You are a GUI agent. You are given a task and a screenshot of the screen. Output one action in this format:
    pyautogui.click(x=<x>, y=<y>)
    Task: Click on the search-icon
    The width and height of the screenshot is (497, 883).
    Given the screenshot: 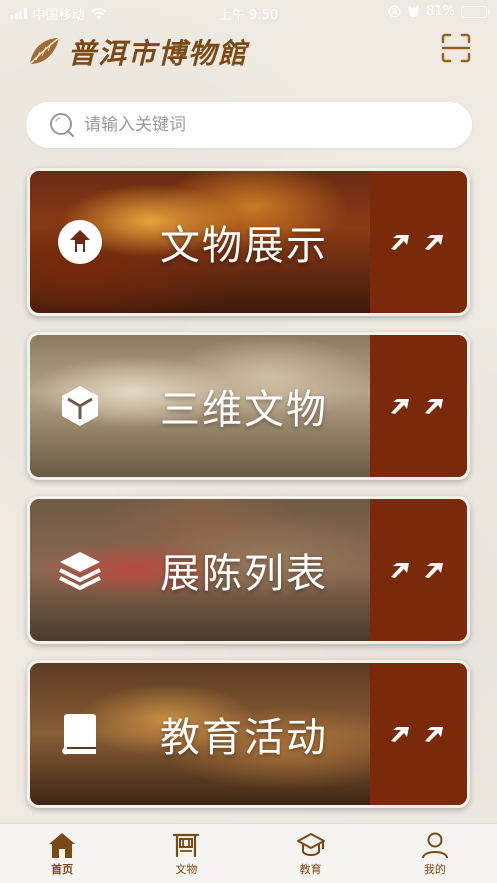 What is the action you would take?
    pyautogui.click(x=62, y=125)
    